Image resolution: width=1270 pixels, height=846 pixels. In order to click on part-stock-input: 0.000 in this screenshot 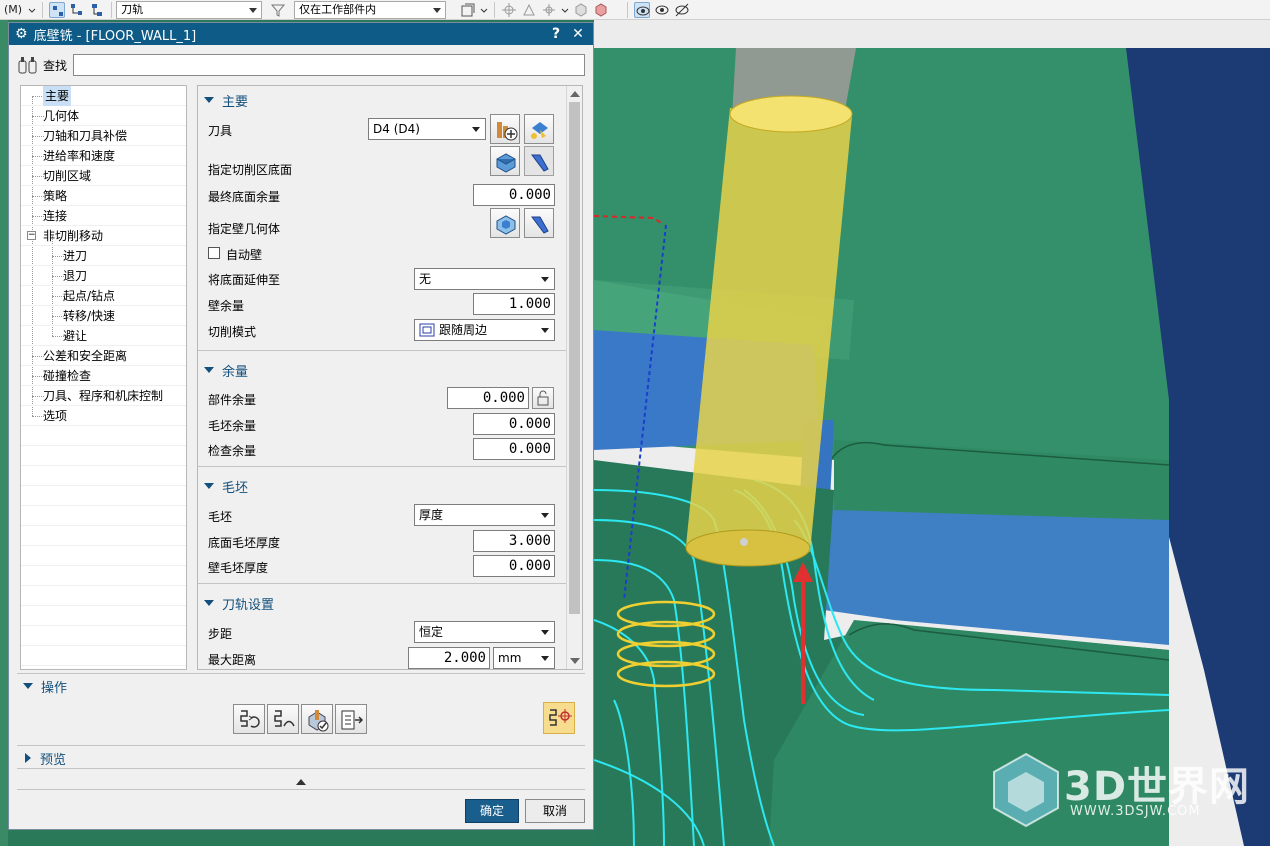, I will do `click(488, 398)`.